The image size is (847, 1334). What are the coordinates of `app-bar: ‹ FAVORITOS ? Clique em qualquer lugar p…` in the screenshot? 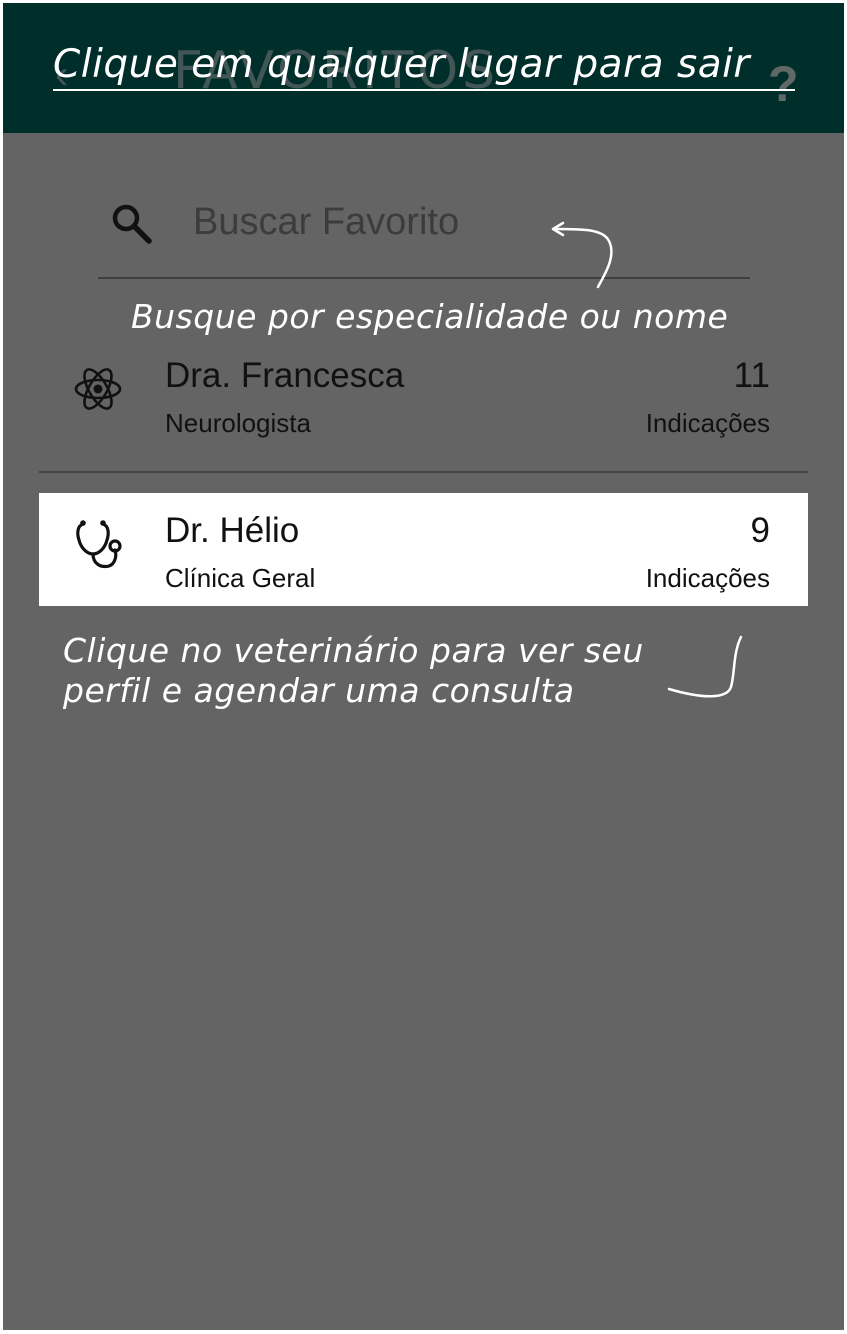 It's located at (423, 68).